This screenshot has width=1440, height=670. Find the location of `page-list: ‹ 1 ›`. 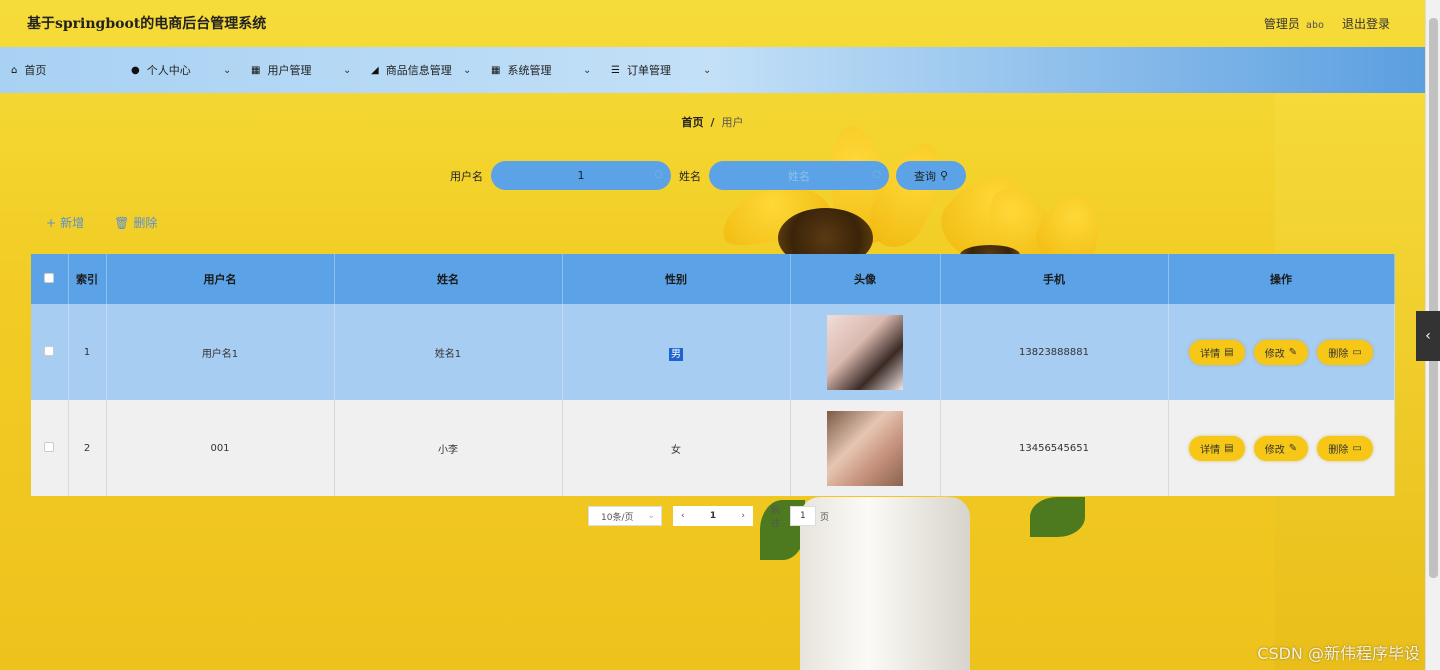

page-list: ‹ 1 › is located at coordinates (713, 516).